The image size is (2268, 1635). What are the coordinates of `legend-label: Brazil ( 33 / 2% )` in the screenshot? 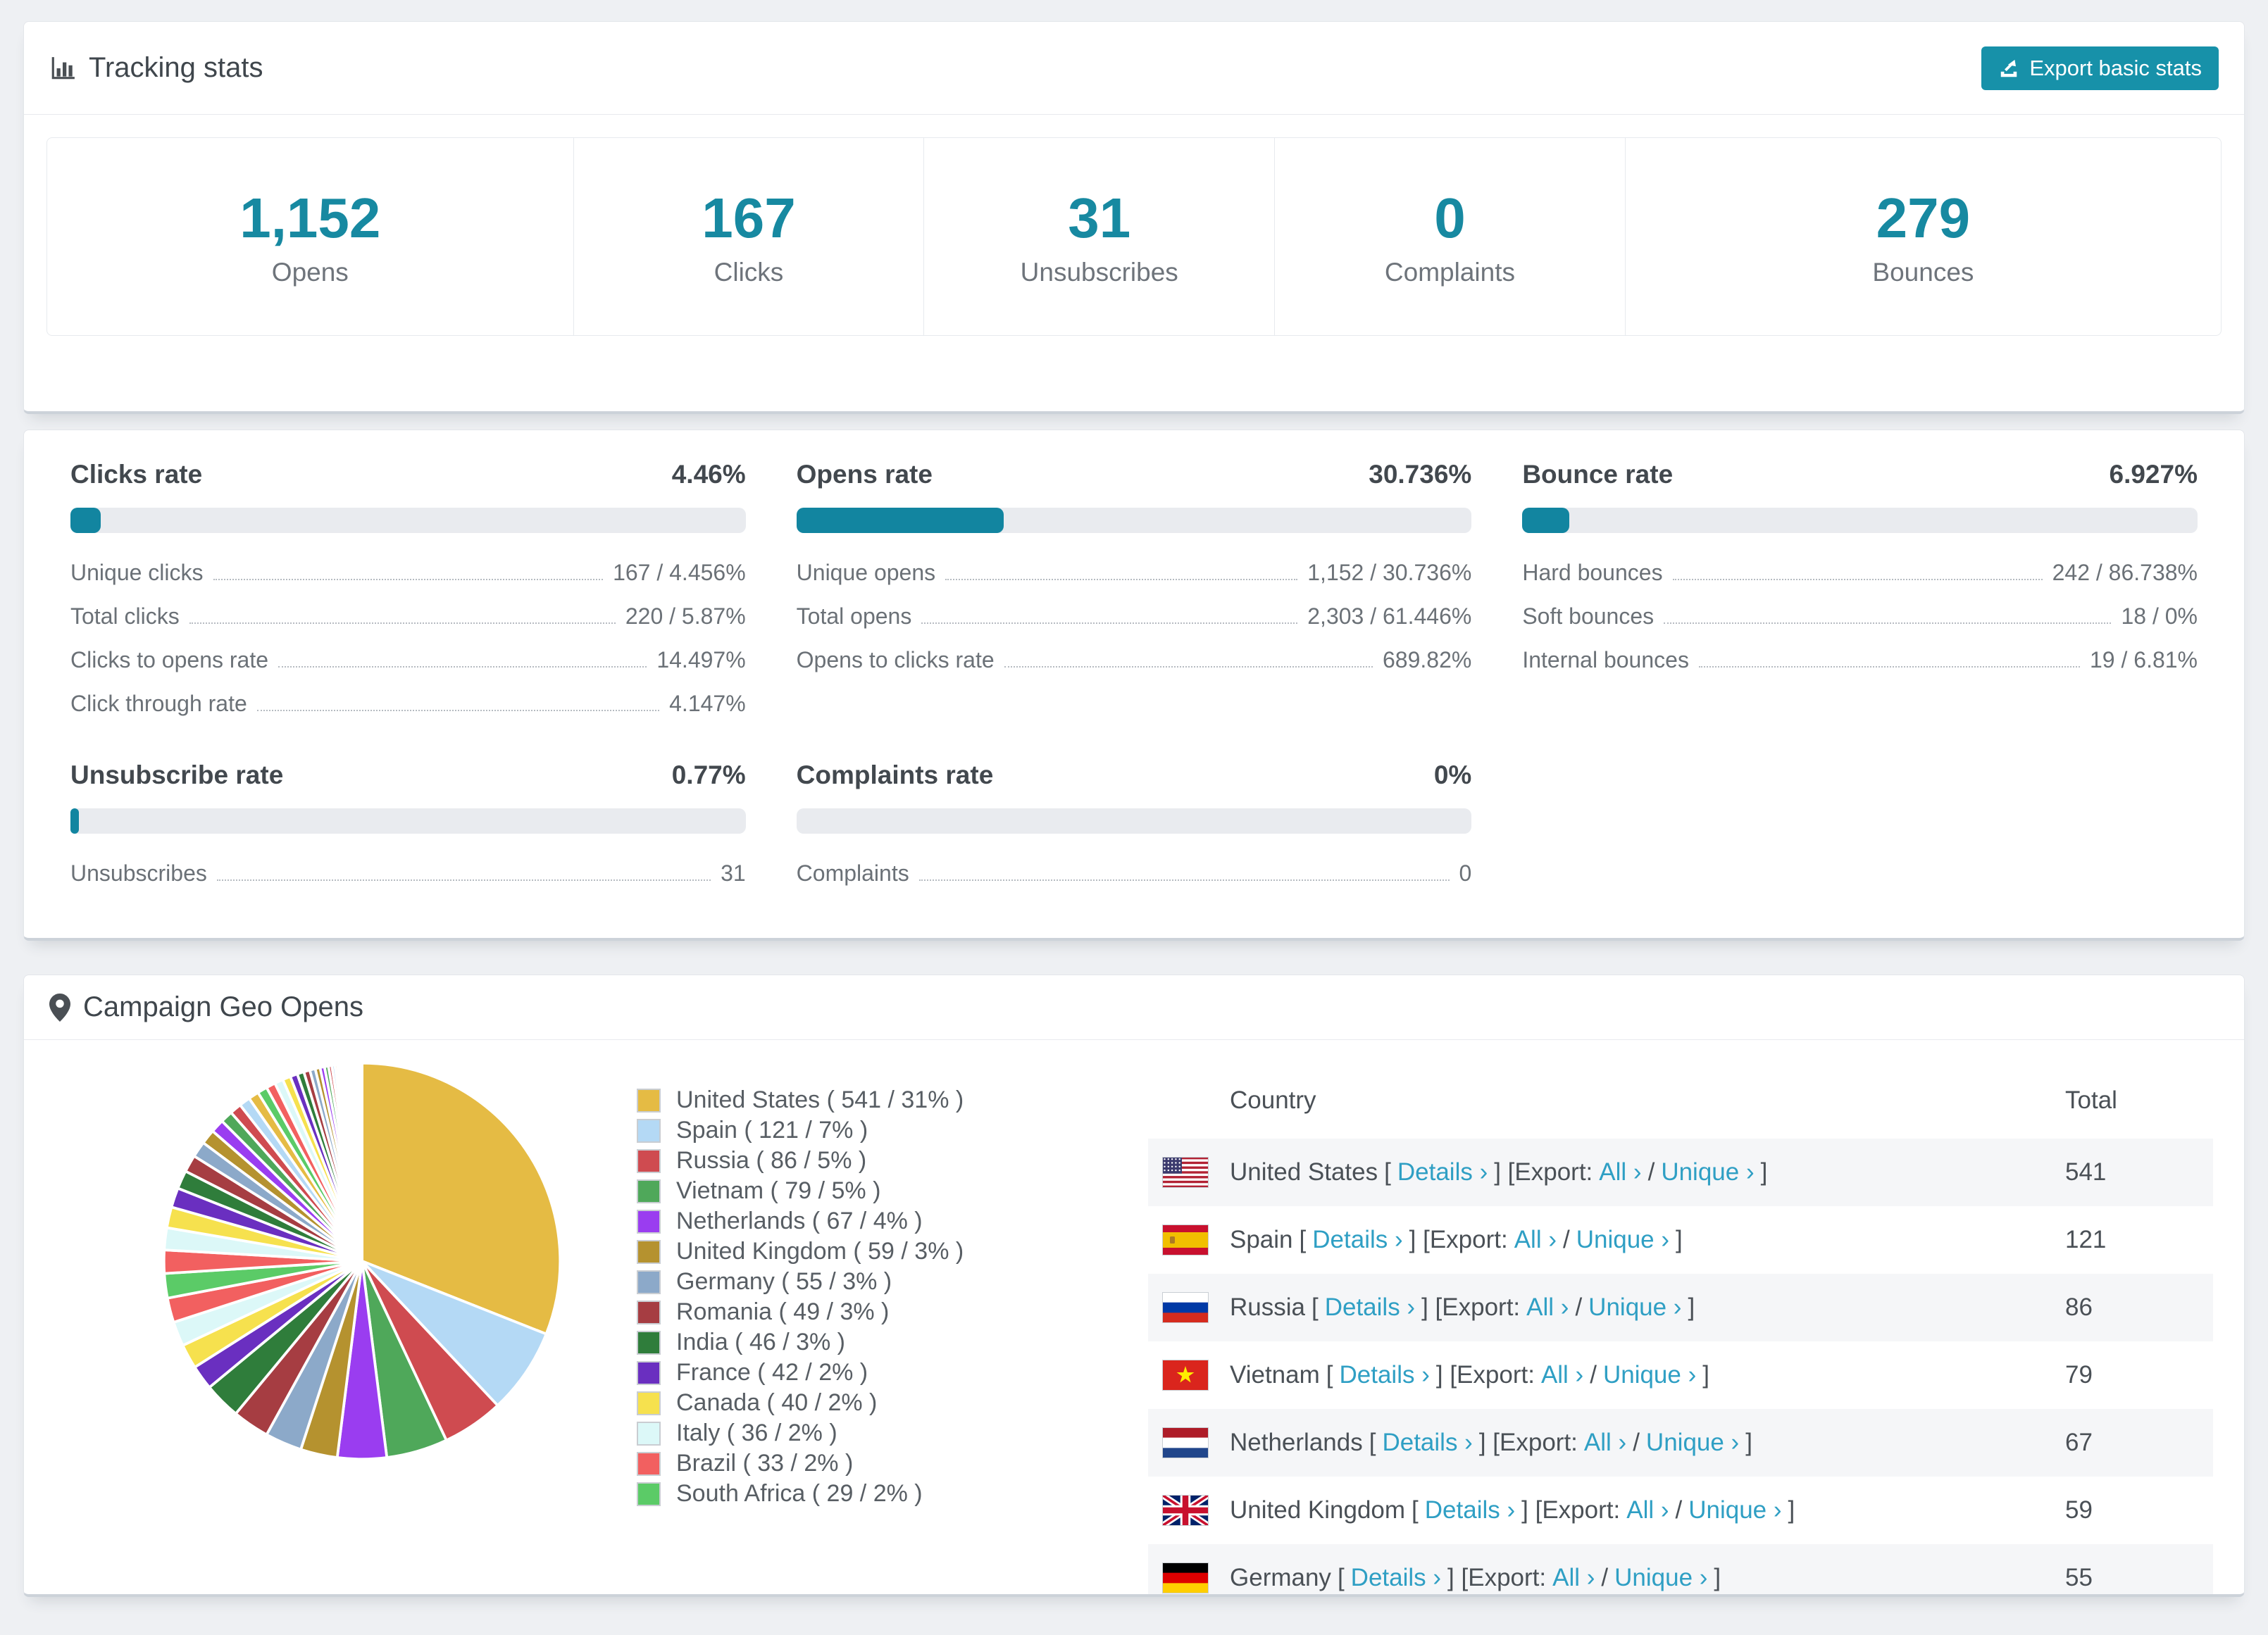 It's located at (765, 1463).